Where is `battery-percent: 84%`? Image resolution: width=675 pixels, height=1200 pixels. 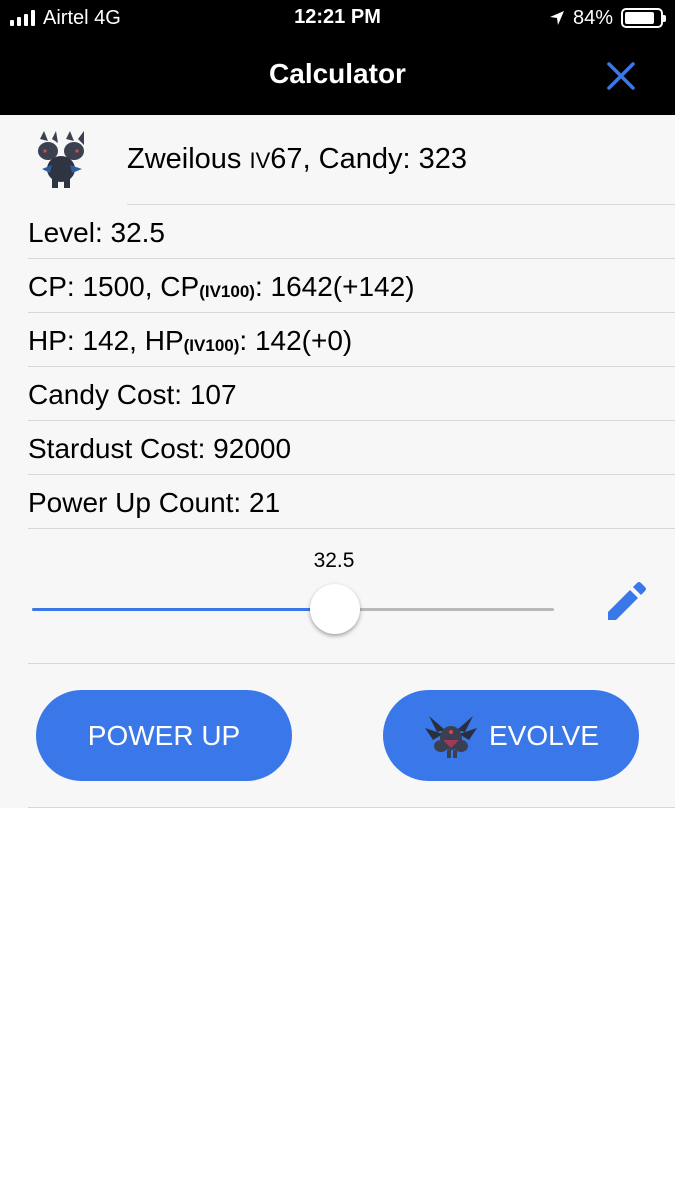
battery-percent: 84% is located at coordinates (592, 17).